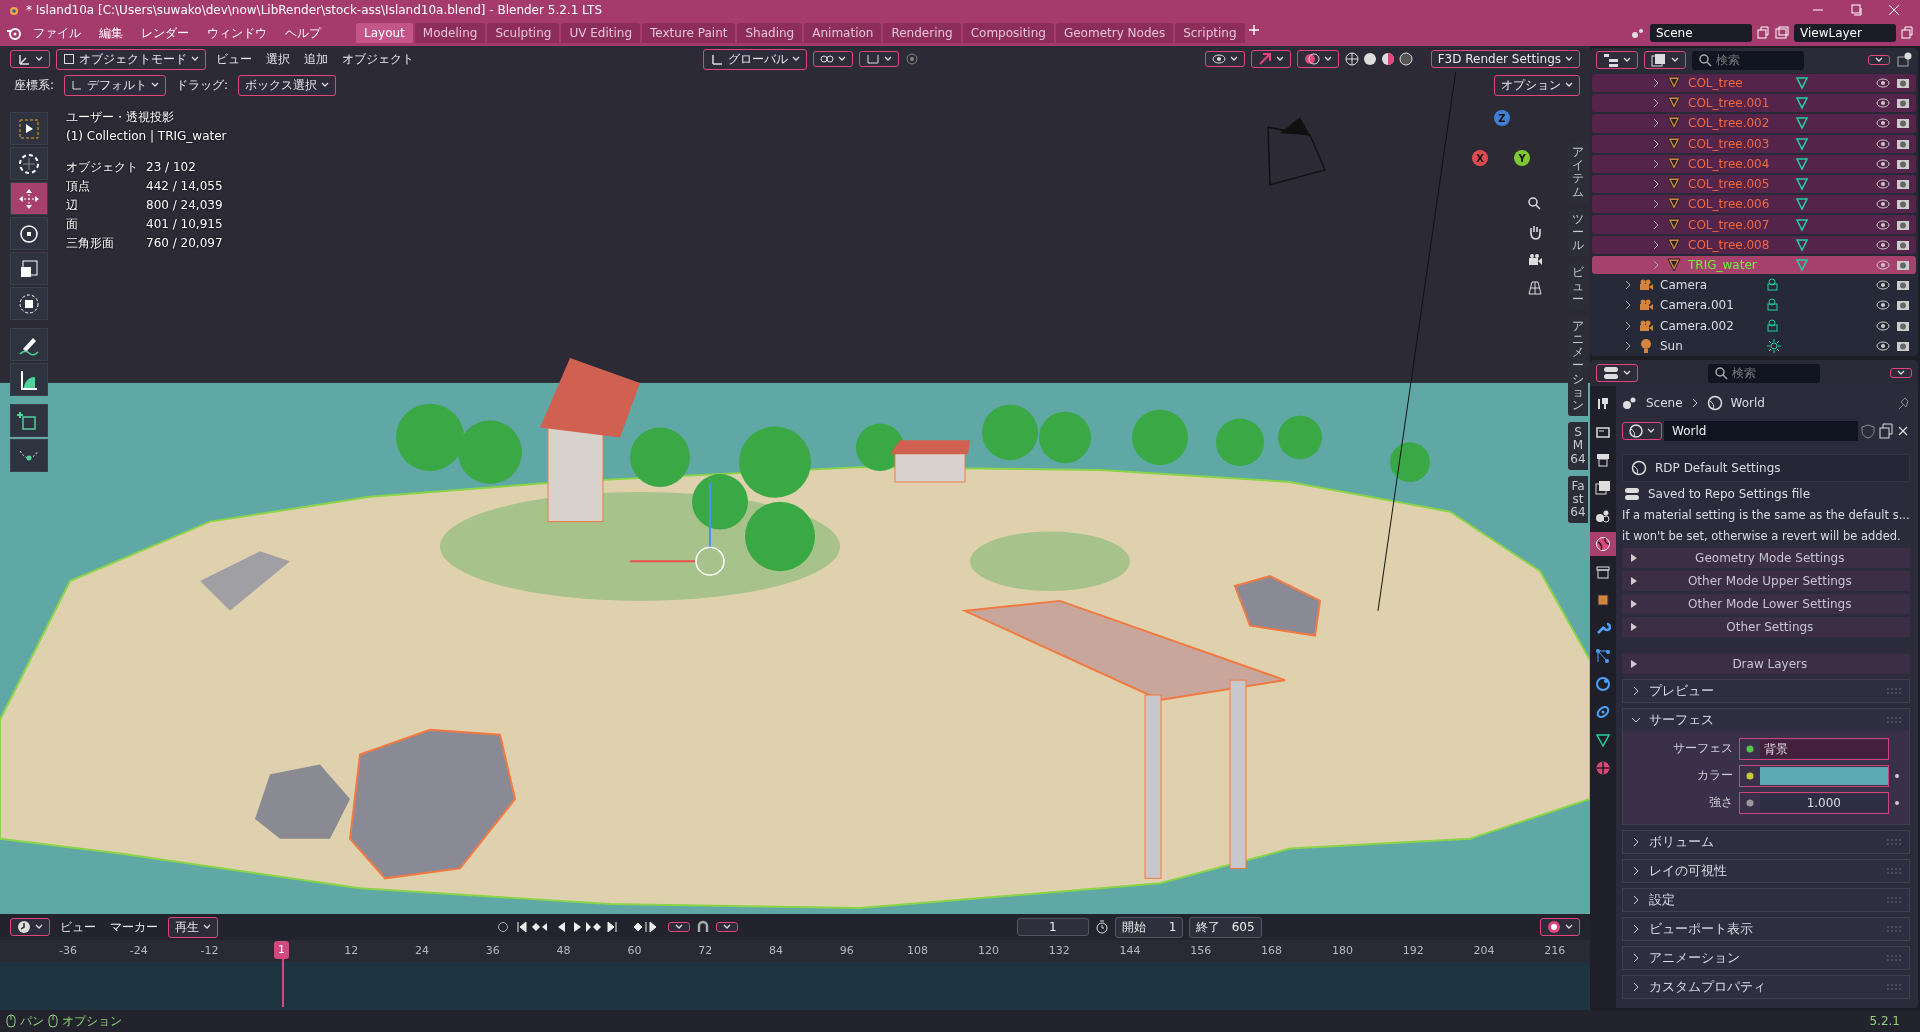 The image size is (1920, 1032). I want to click on field-label: サーフェス, so click(1702, 748).